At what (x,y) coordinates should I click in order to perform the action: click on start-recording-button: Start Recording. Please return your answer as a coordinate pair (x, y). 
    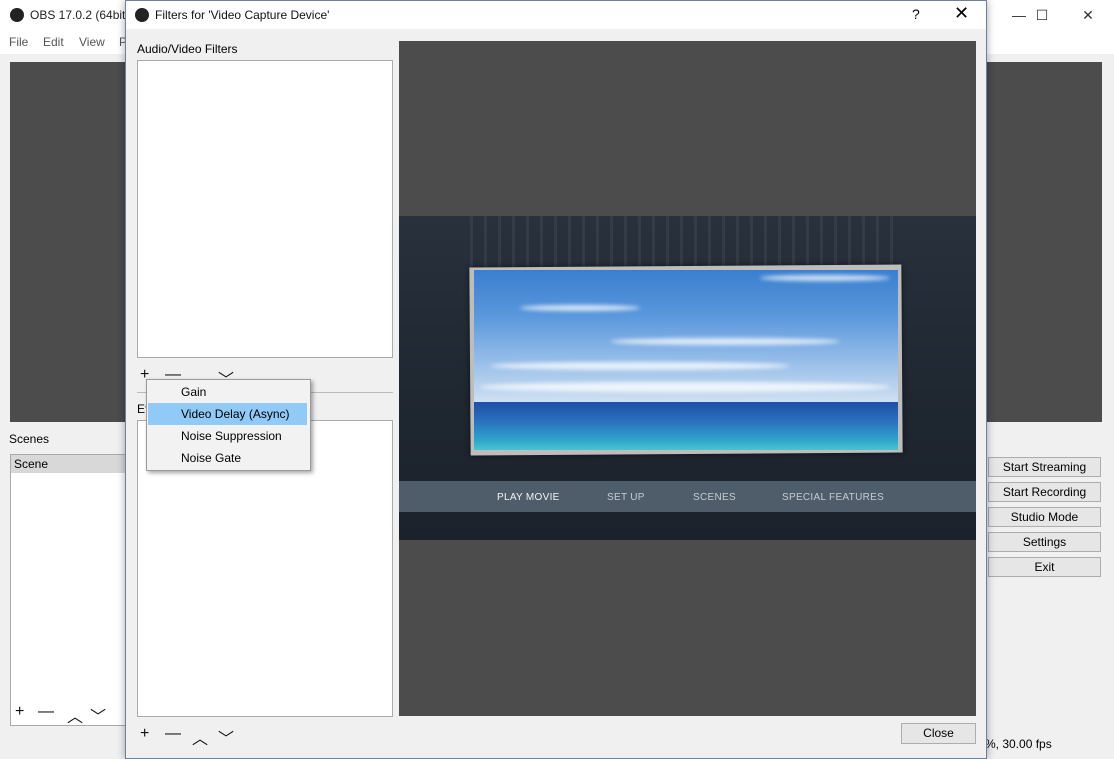
    Looking at the image, I should click on (1044, 492).